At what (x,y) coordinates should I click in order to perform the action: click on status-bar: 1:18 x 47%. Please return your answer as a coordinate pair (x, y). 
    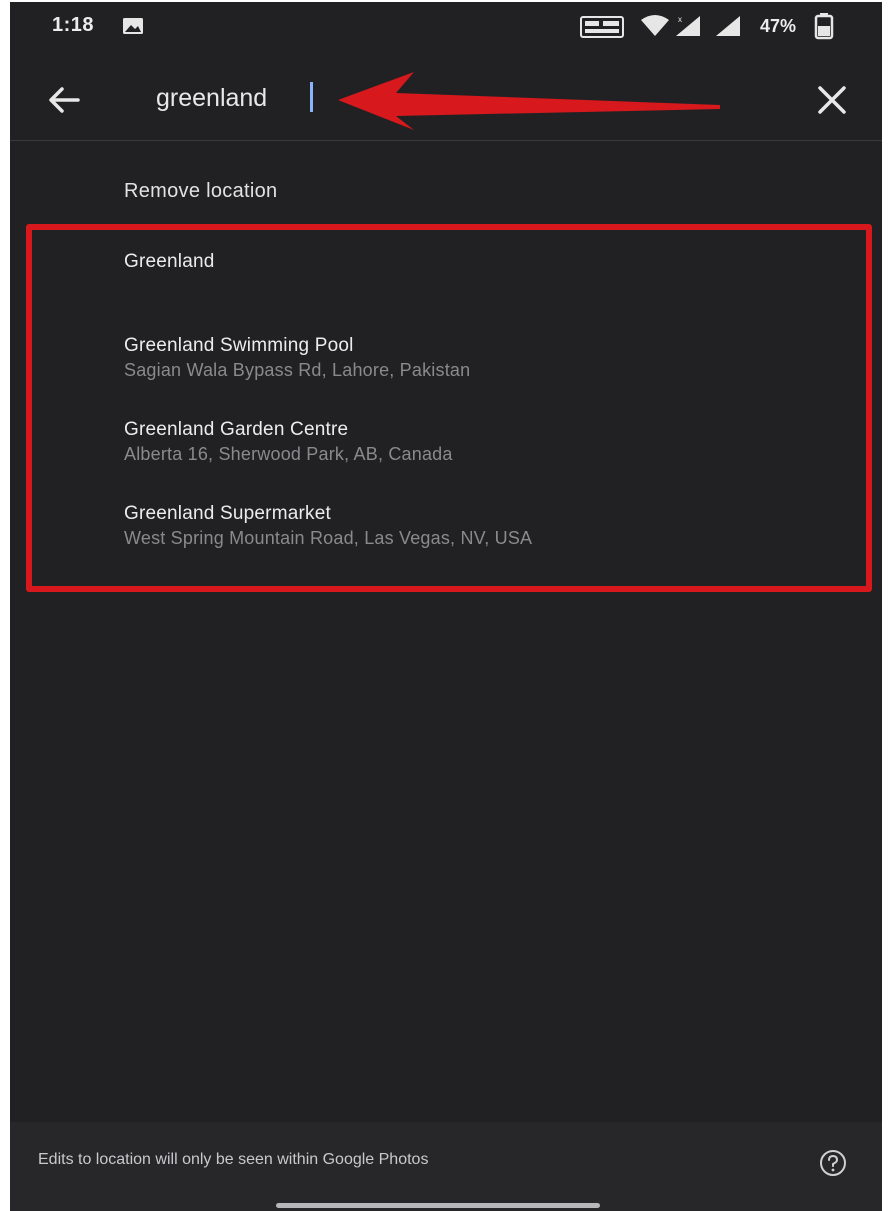
    Looking at the image, I should click on (446, 27).